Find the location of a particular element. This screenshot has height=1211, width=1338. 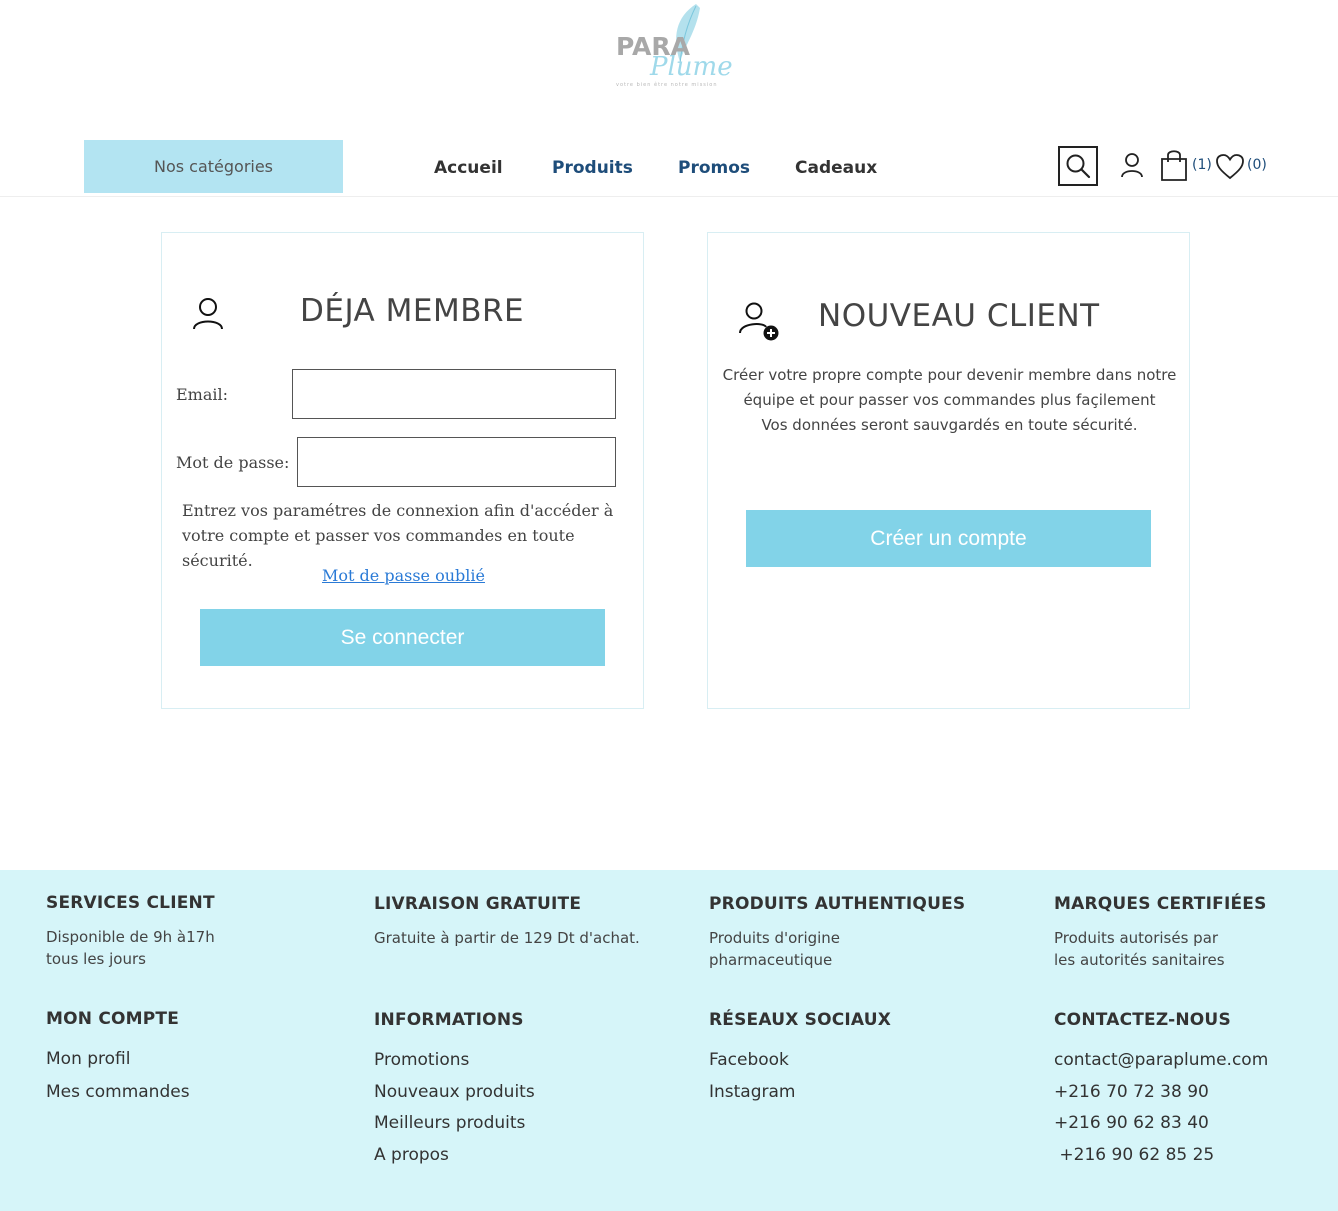

shopping-bag-icon is located at coordinates (1174, 165).